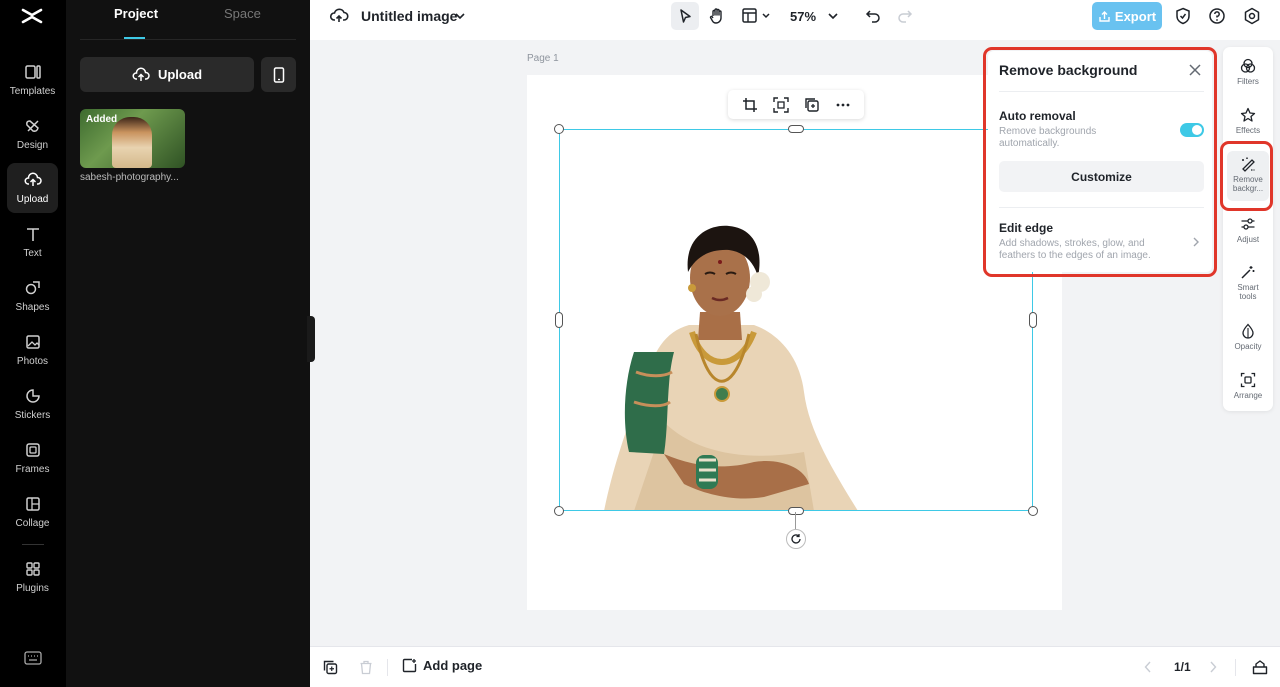  I want to click on select-tool-button, so click(685, 16).